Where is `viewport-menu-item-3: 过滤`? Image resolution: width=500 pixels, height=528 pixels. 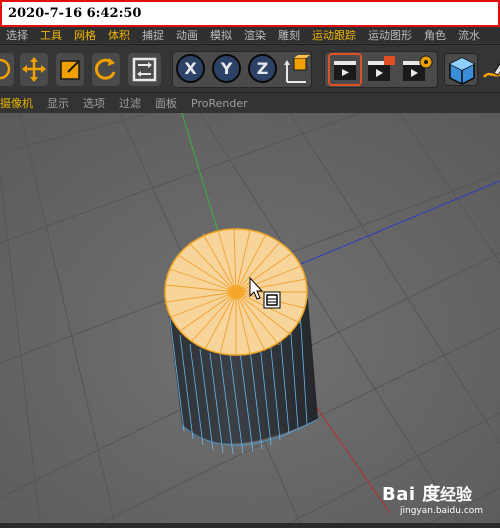
viewport-menu-item-3: 过滤 is located at coordinates (130, 103).